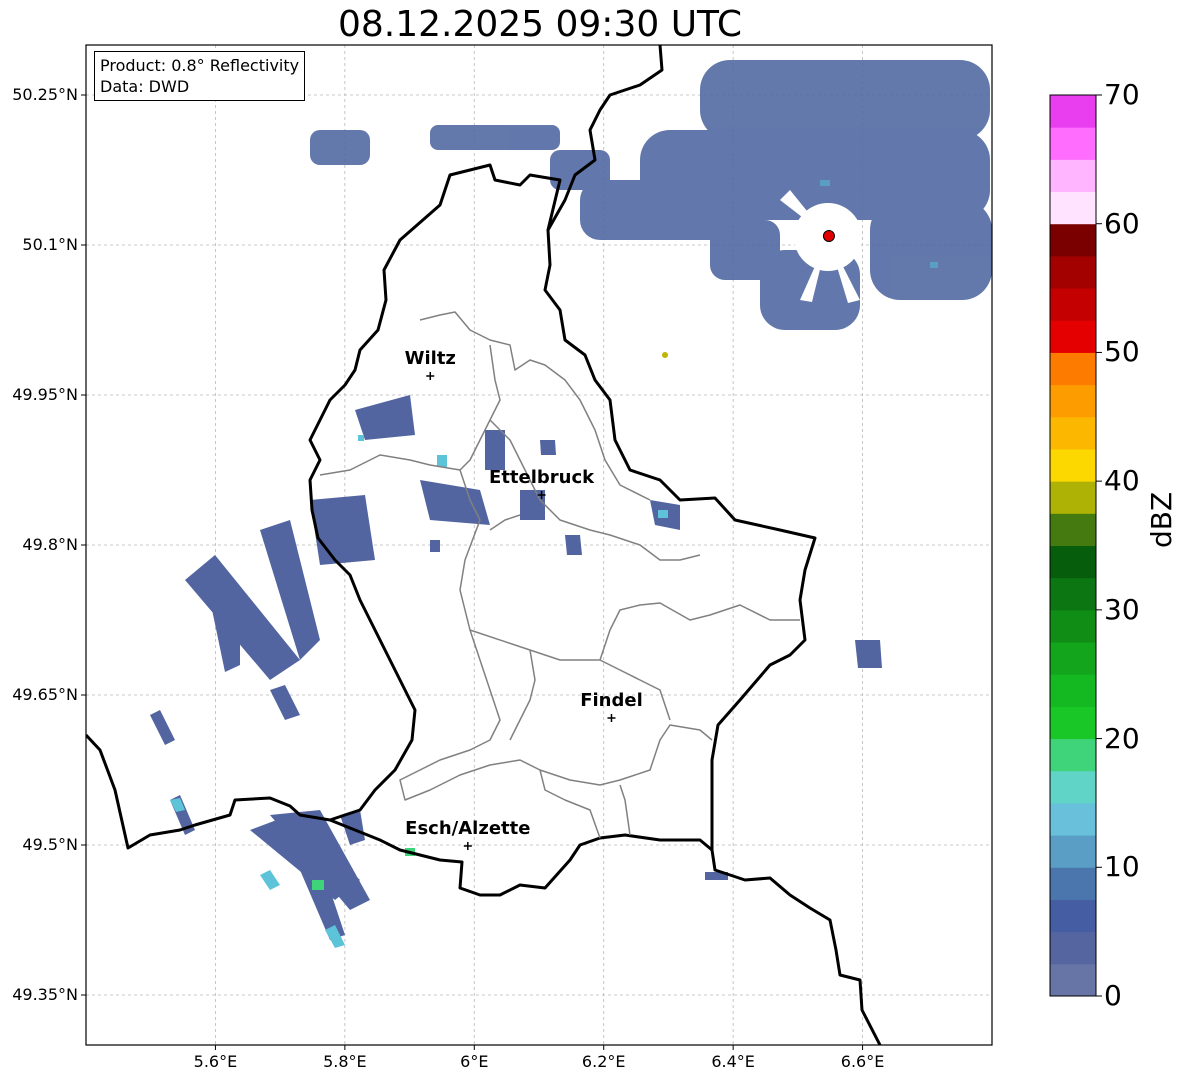 The height and width of the screenshot is (1081, 1184). Describe the element at coordinates (1122, 609) in the screenshot. I see `colorbar-tick-label: 30` at that location.